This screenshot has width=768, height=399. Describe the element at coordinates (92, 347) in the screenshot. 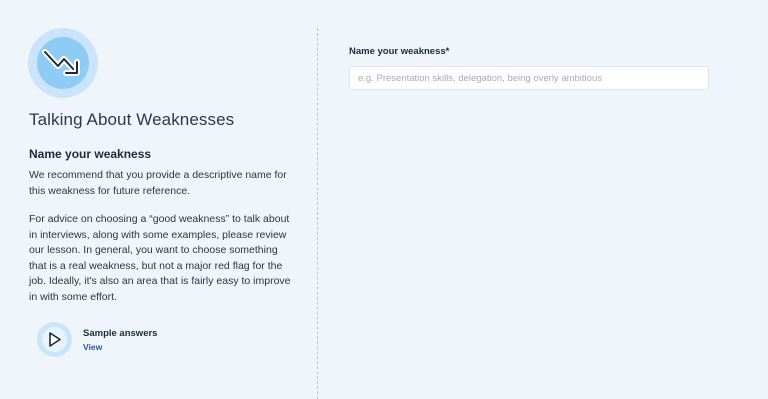

I see `view-link: View` at that location.